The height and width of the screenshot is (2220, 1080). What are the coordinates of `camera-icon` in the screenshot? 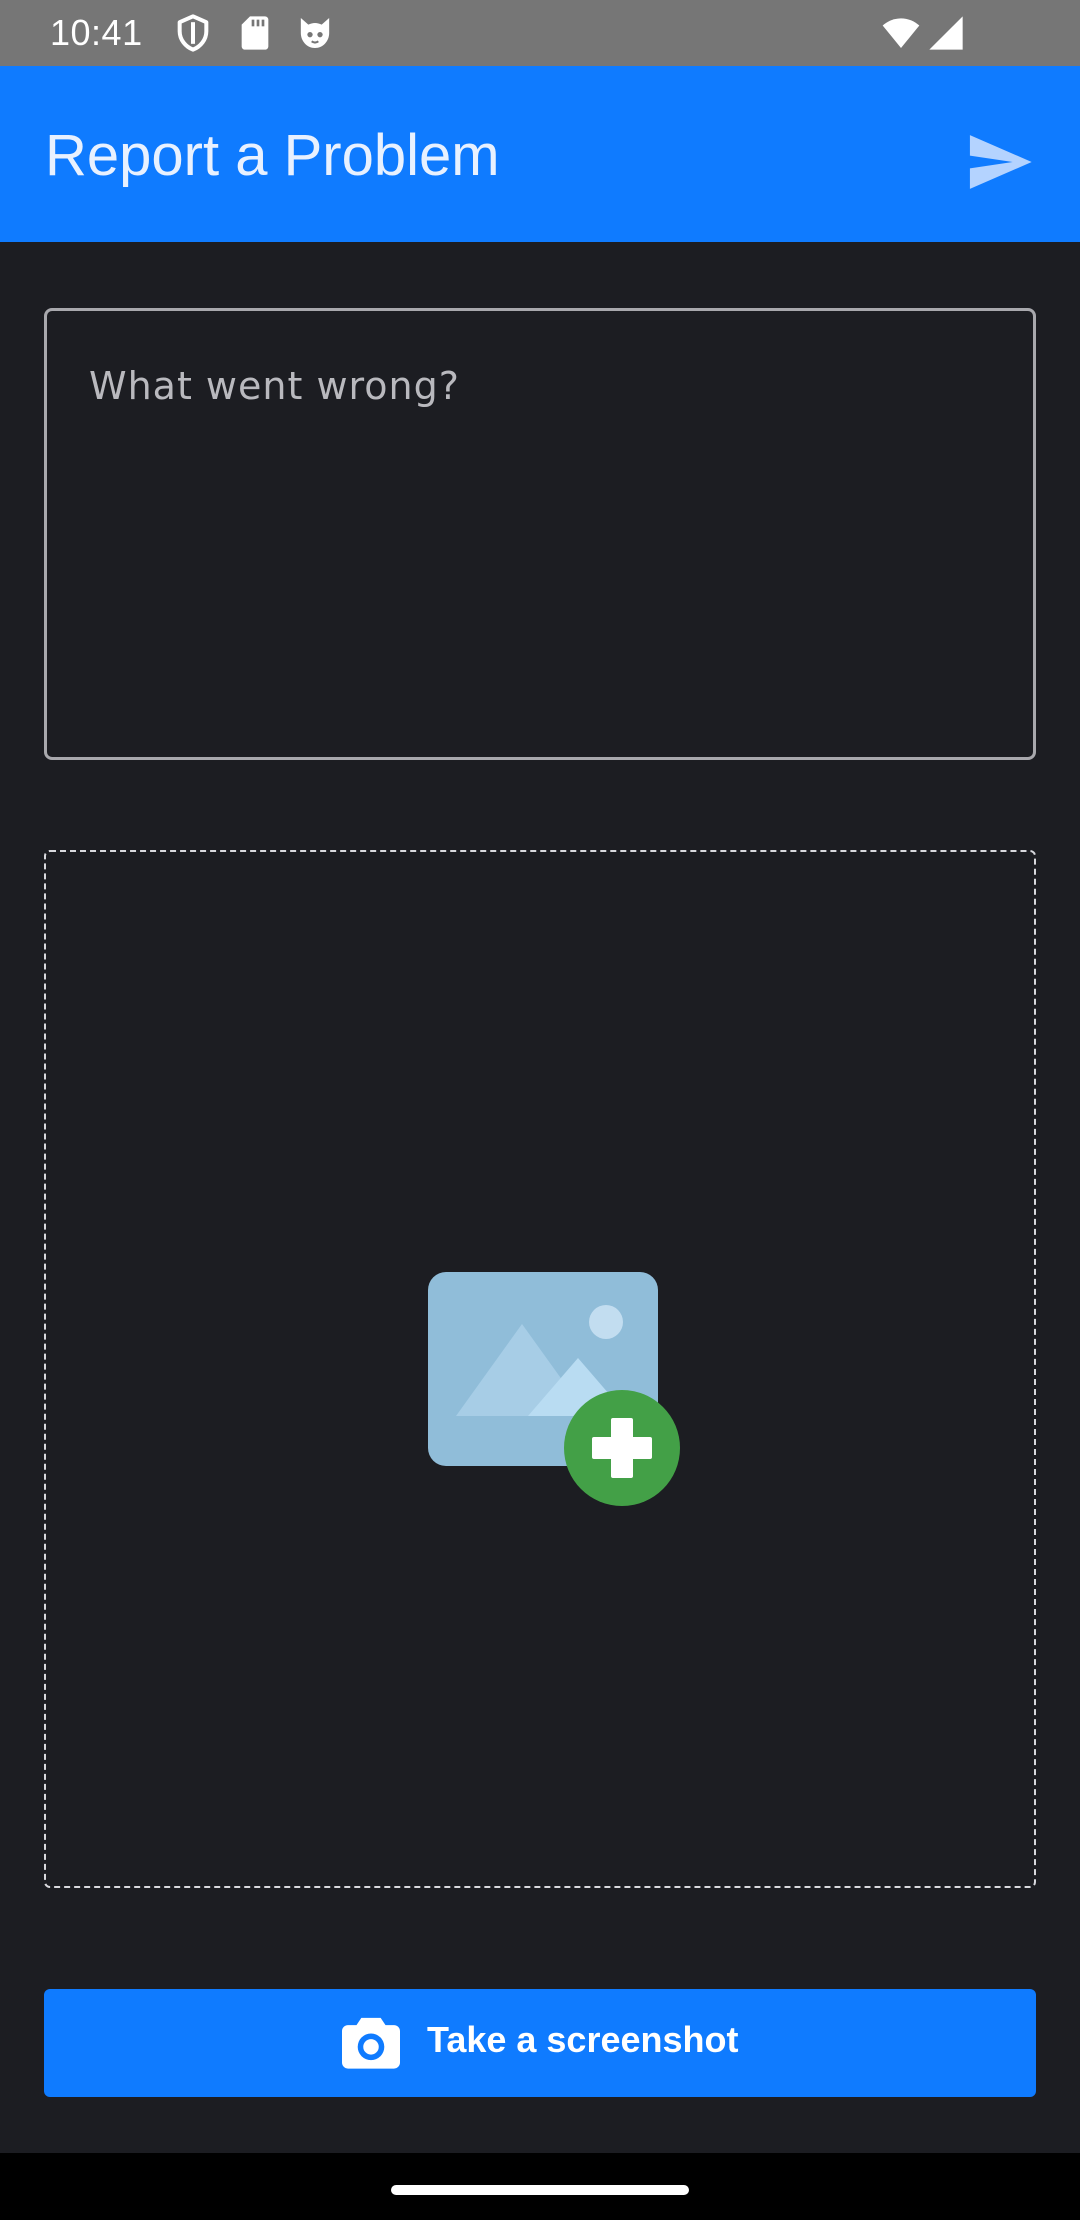 It's located at (371, 2042).